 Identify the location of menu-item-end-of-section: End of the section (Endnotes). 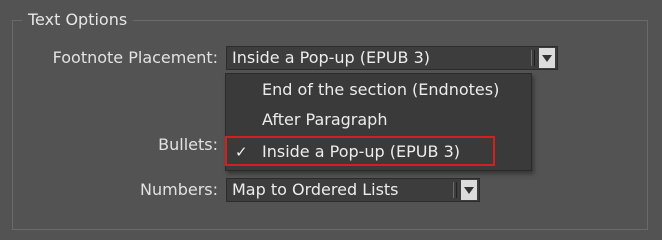
(378, 90).